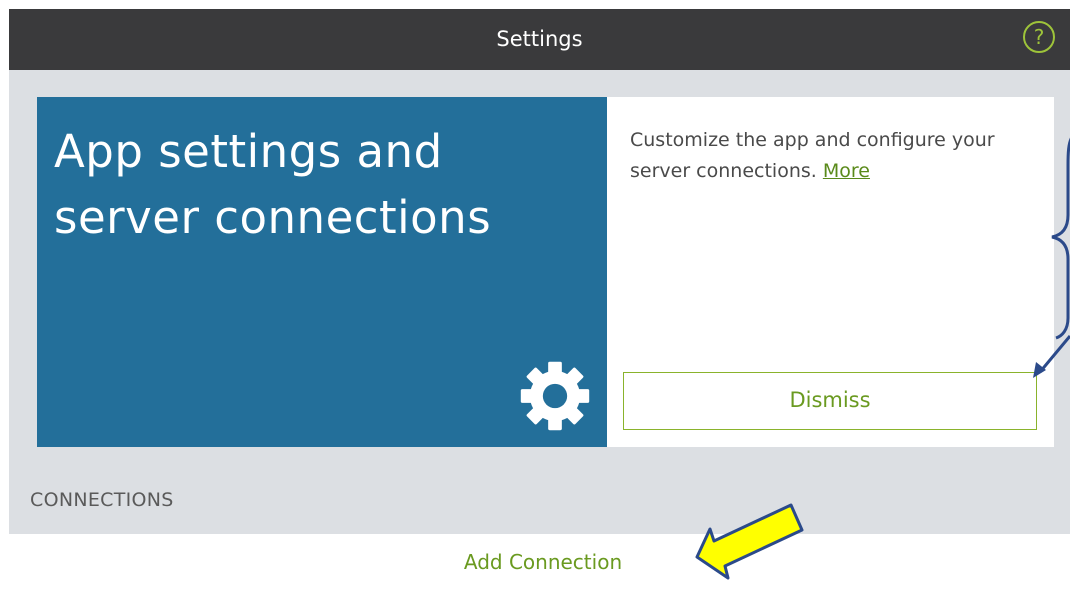 The height and width of the screenshot is (589, 1070). What do you see at coordinates (555, 396) in the screenshot?
I see `gear-icon` at bounding box center [555, 396].